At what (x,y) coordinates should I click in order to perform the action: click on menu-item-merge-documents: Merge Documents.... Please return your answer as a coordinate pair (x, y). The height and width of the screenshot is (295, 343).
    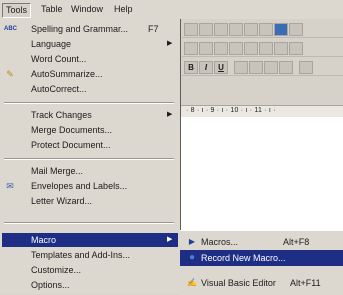
    Looking at the image, I should click on (89, 130).